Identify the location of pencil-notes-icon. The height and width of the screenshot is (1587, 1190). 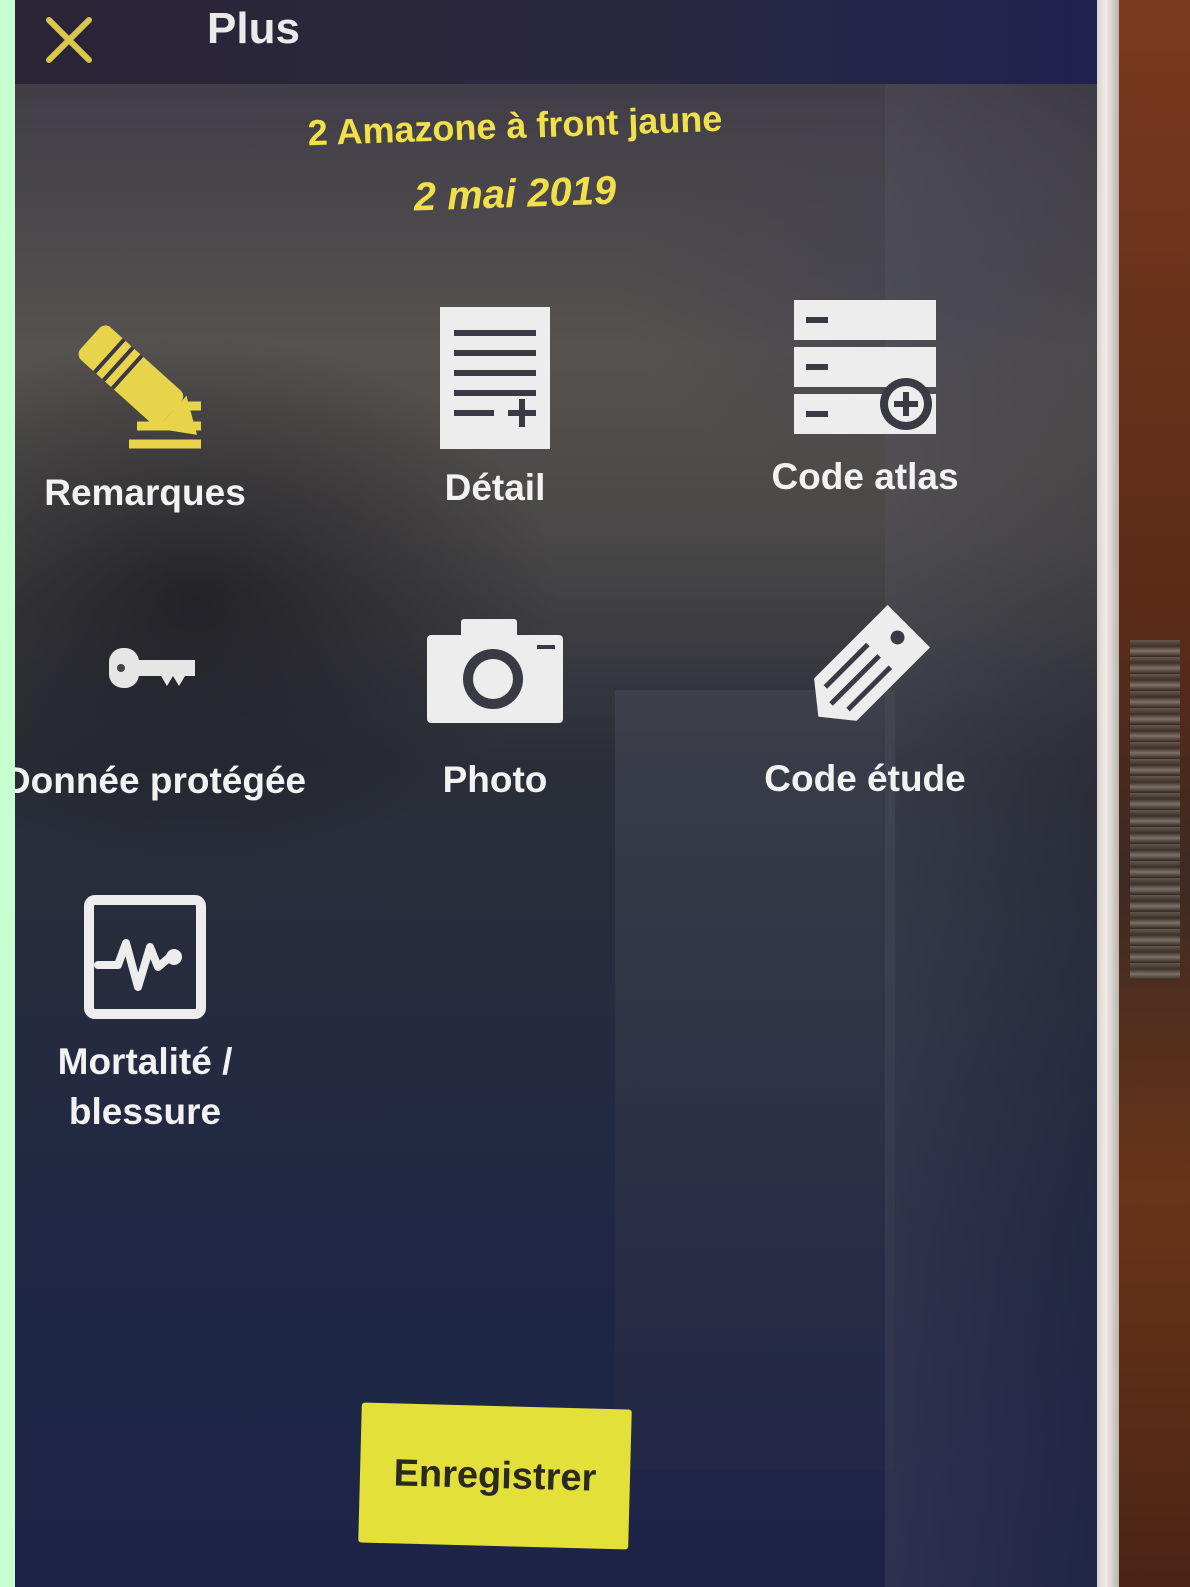
(139, 387).